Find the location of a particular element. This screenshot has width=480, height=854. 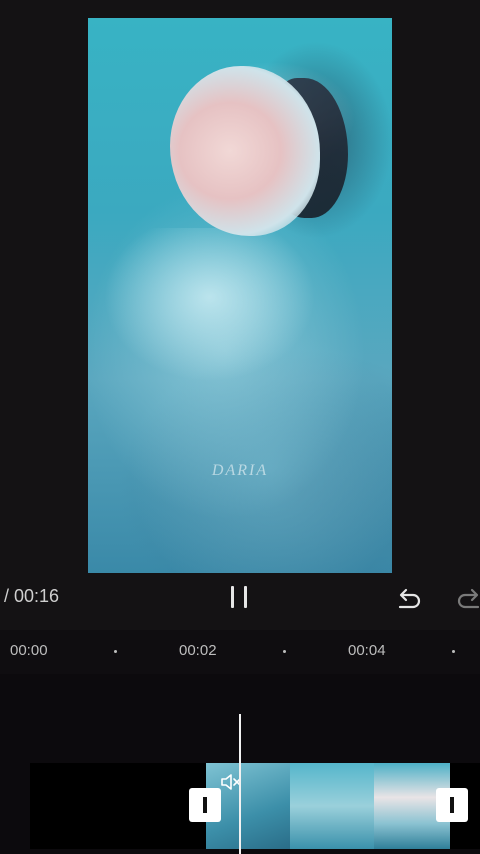

redo-icon is located at coordinates (468, 598).